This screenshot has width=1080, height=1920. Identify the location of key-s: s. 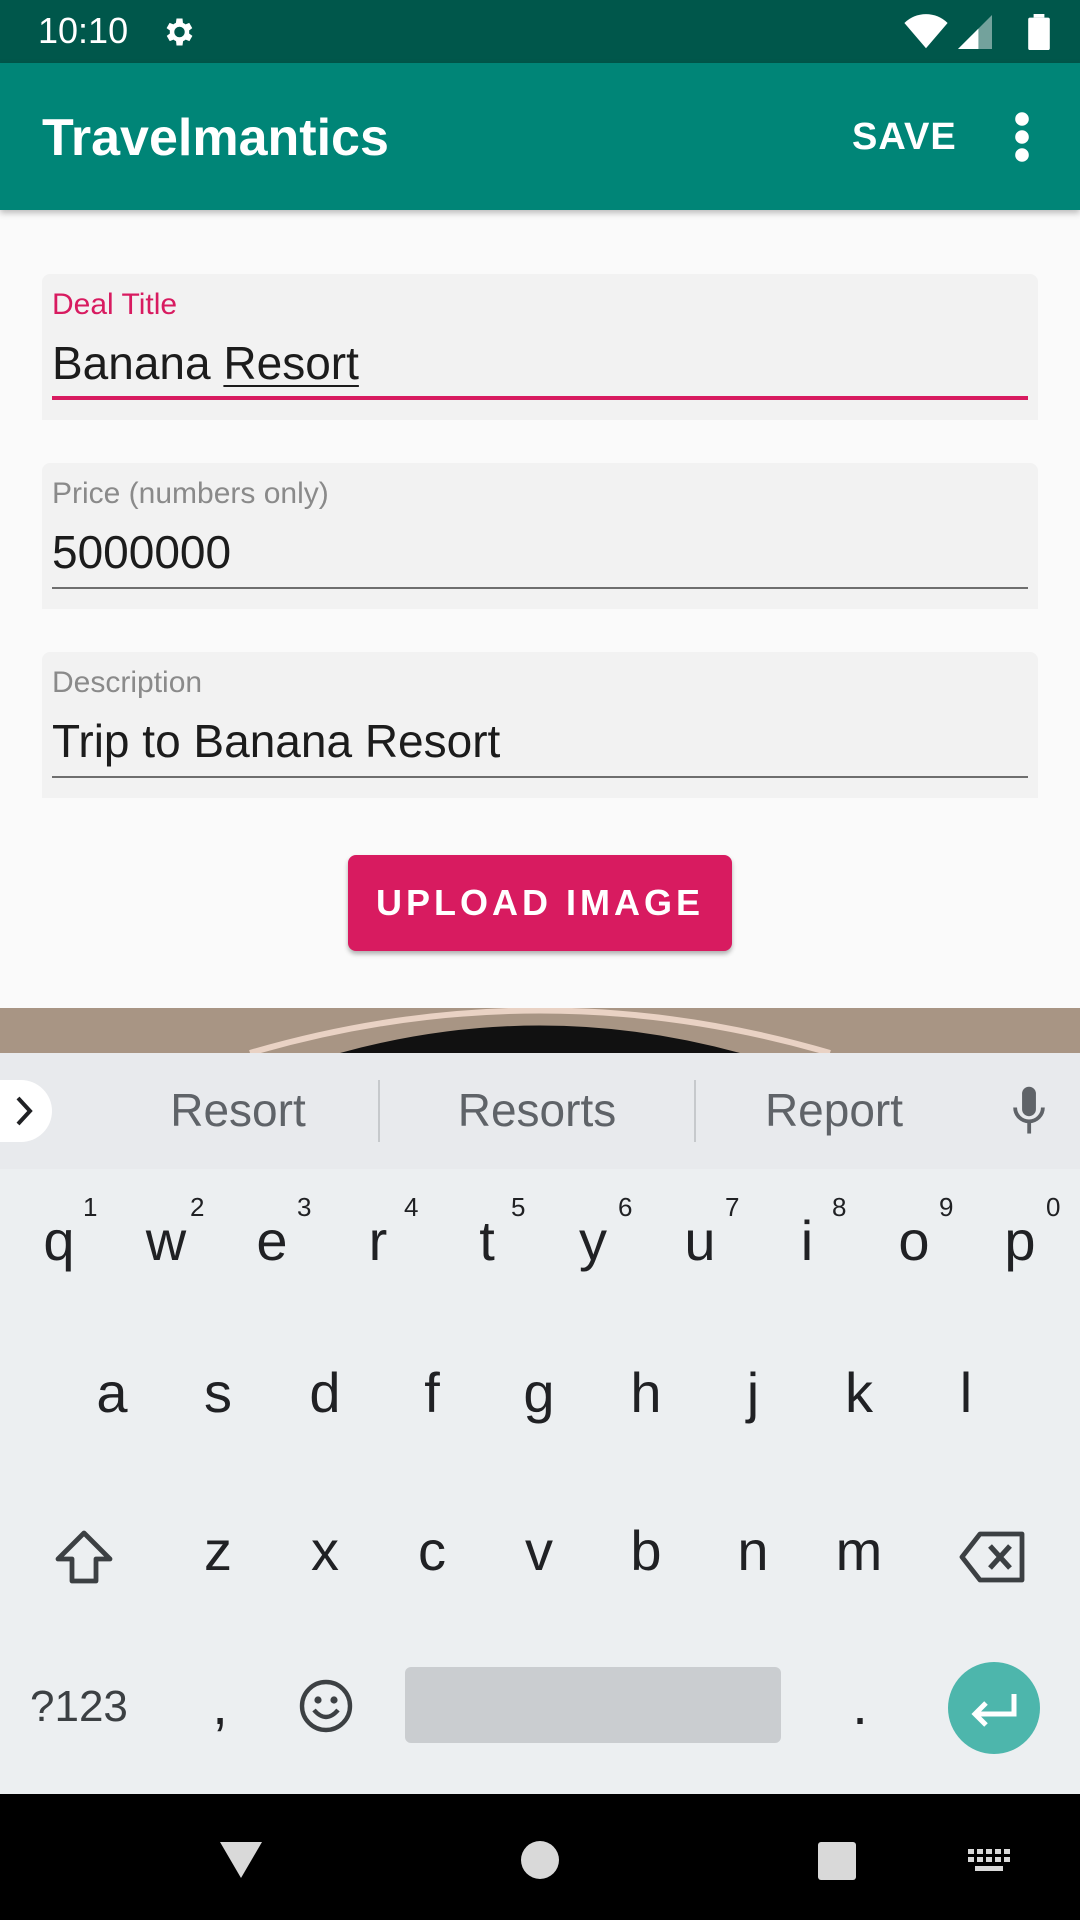
(218, 1392).